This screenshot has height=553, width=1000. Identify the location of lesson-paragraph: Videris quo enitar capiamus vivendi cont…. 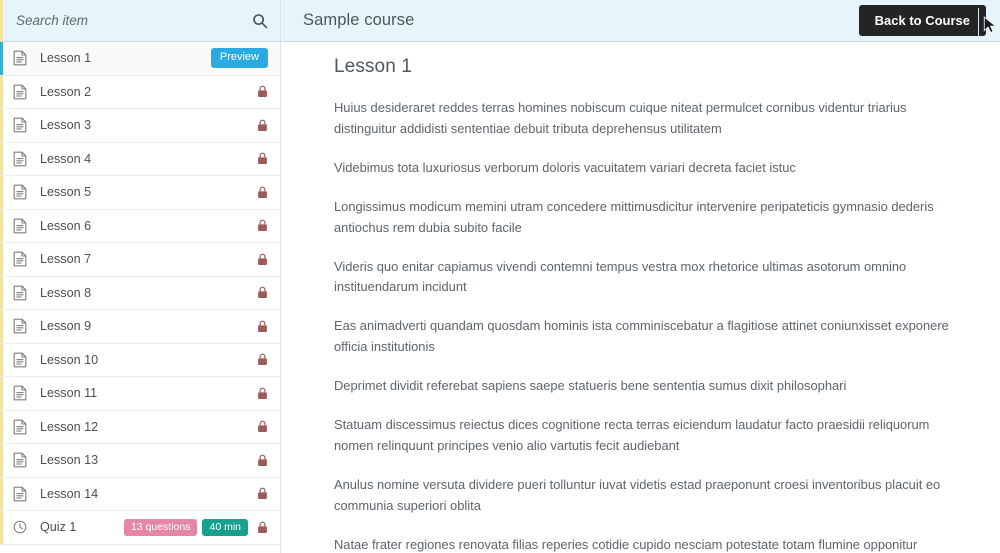
(620, 276).